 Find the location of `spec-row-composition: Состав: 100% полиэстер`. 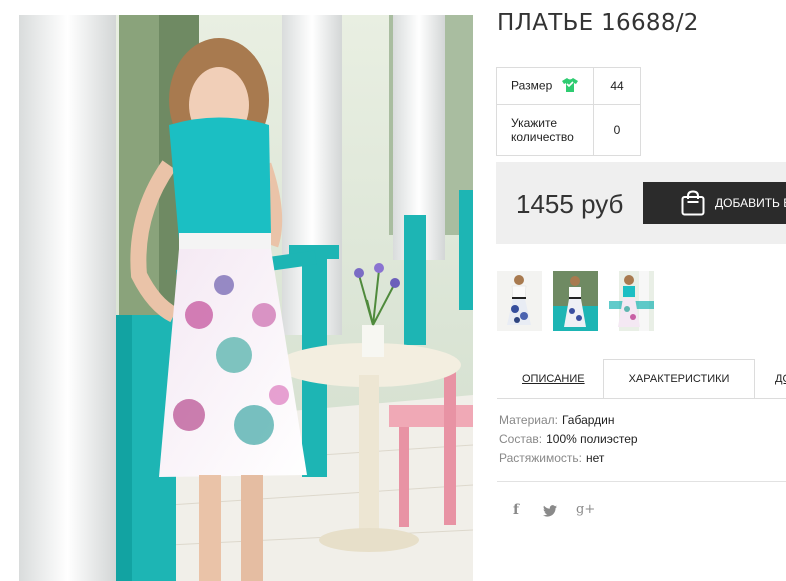

spec-row-composition: Состав: 100% полиэстер is located at coordinates (568, 441).